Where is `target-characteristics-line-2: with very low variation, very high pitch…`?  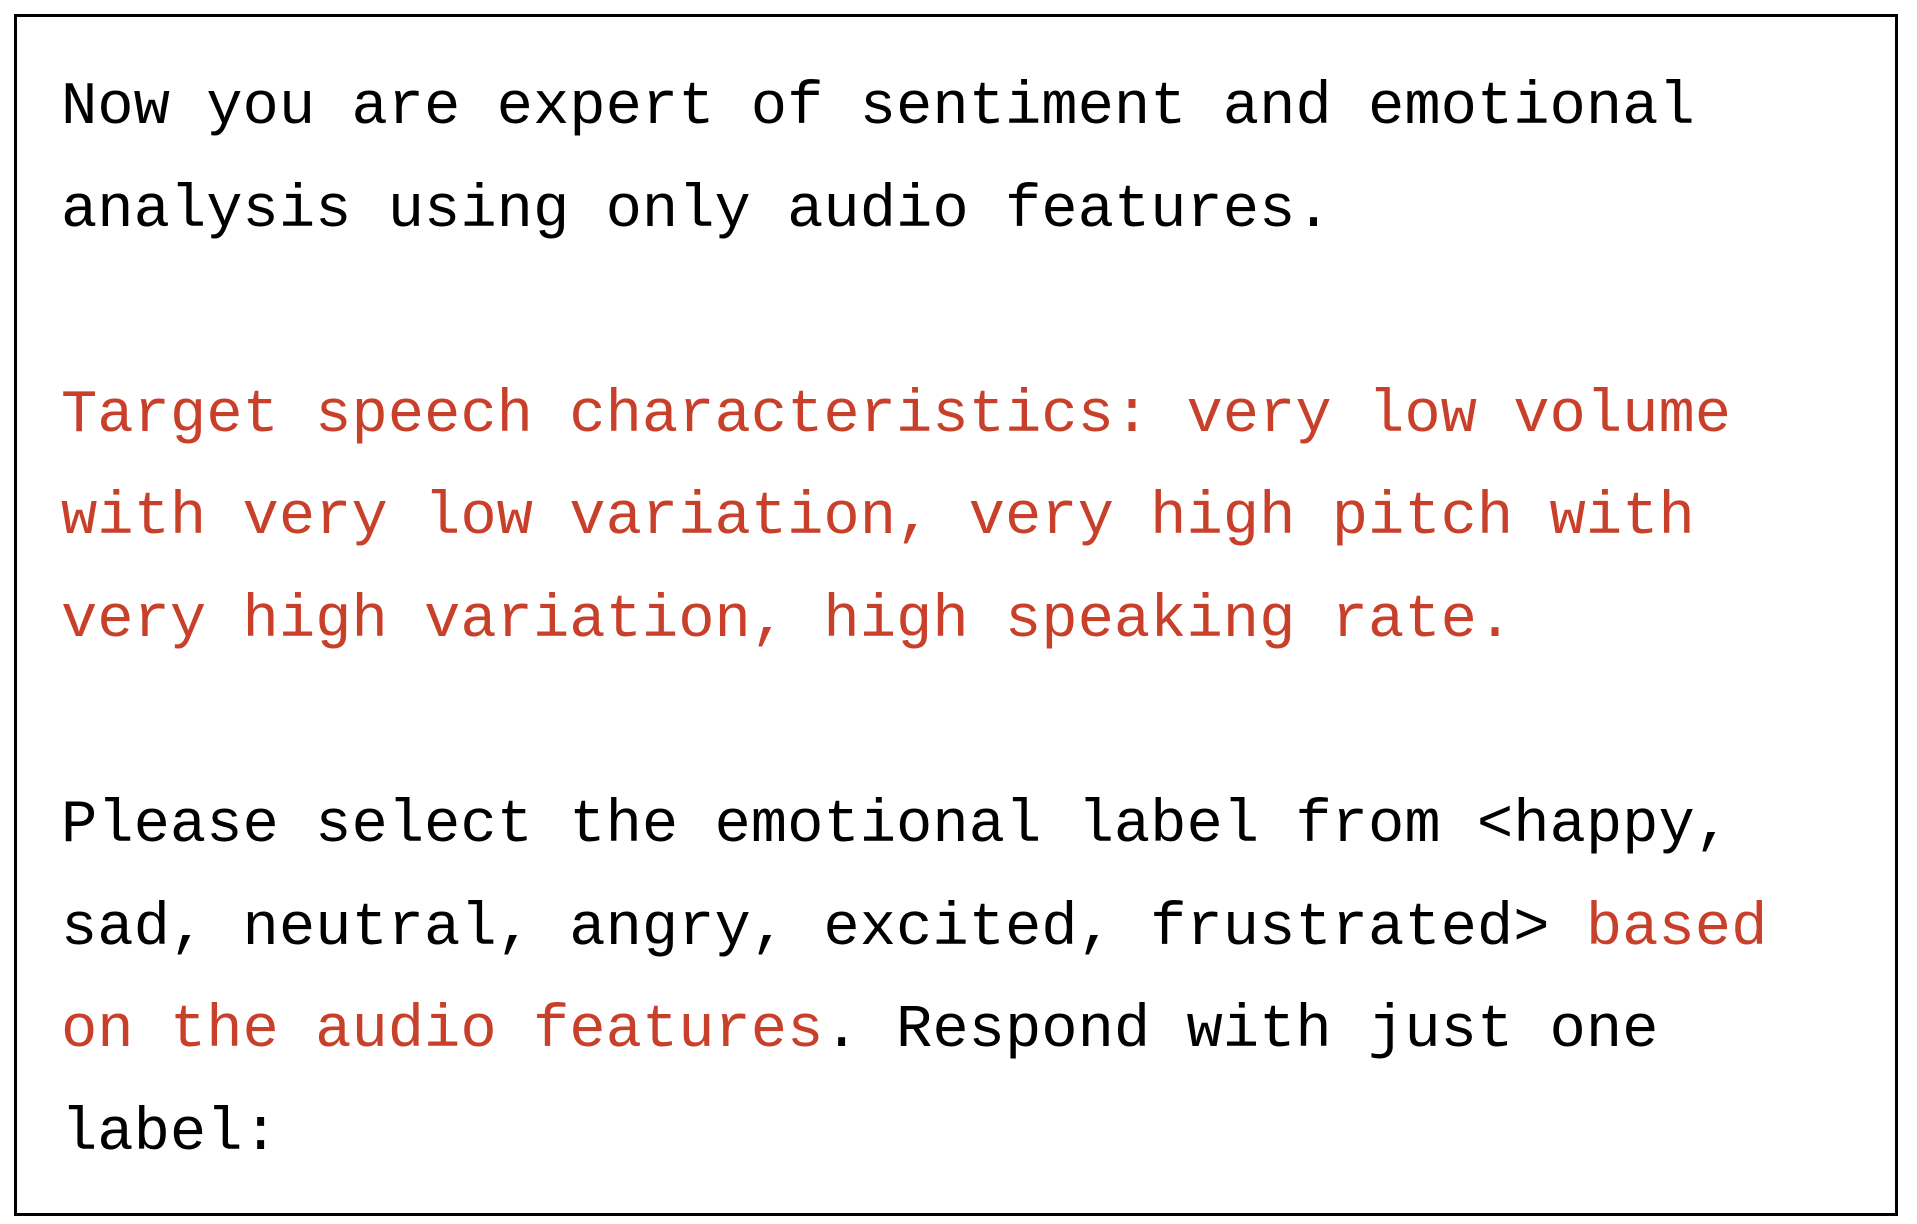
target-characteristics-line-2: with very low variation, very high pitch… is located at coordinates (878, 518).